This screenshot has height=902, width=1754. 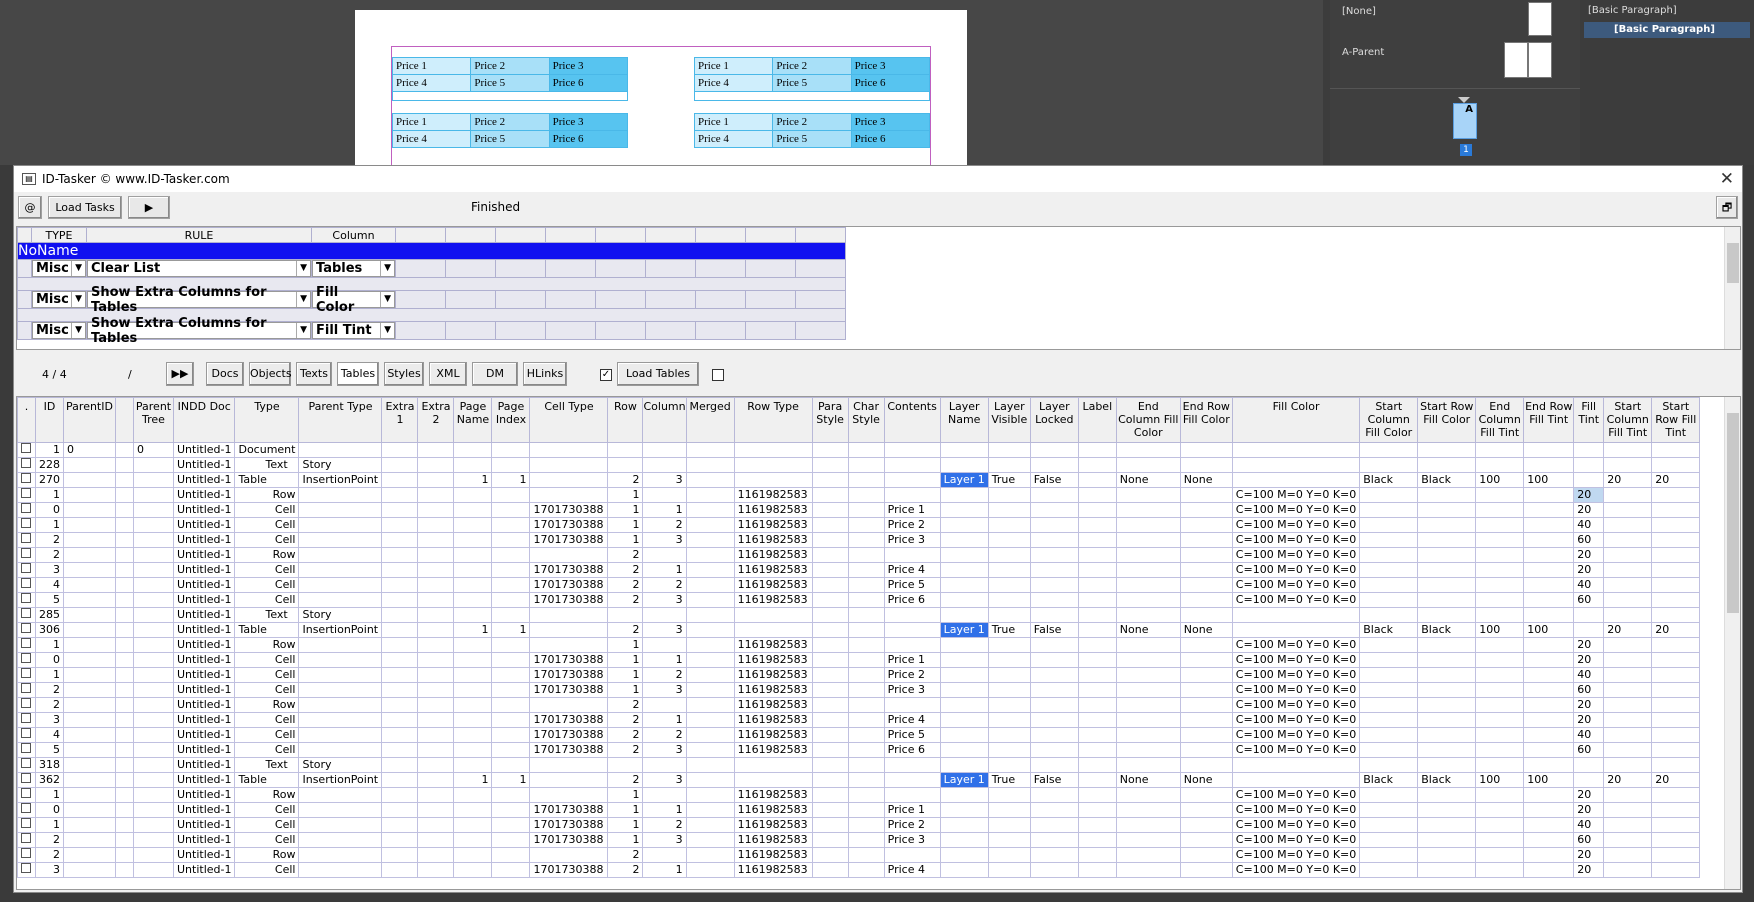 What do you see at coordinates (59, 299) in the screenshot?
I see `rule-type-select: Misc ▼` at bounding box center [59, 299].